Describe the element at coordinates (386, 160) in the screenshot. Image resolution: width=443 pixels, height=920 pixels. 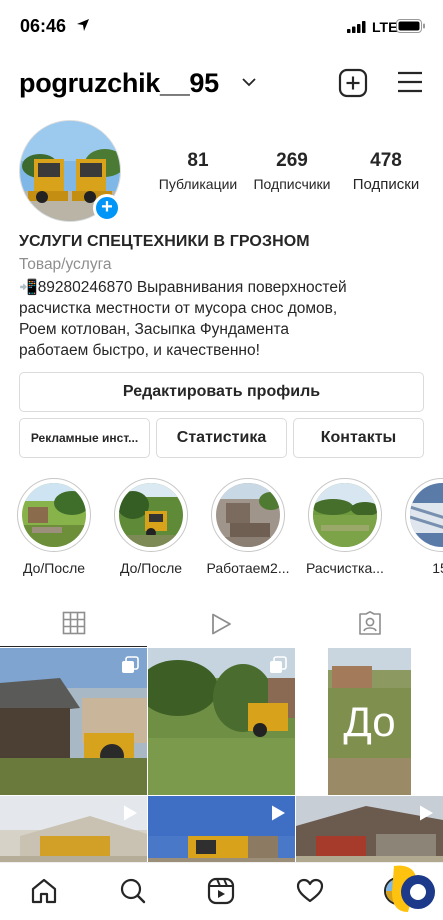
I see `stat-value: 478` at that location.